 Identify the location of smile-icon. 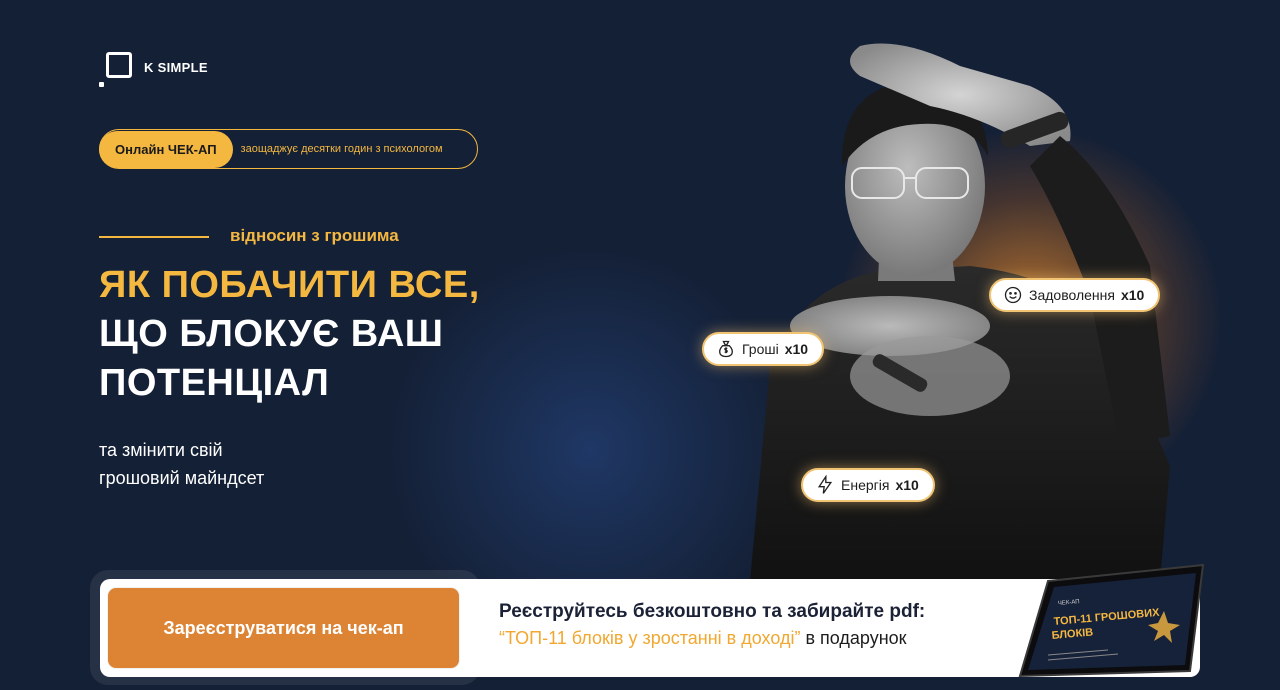
(1013, 295).